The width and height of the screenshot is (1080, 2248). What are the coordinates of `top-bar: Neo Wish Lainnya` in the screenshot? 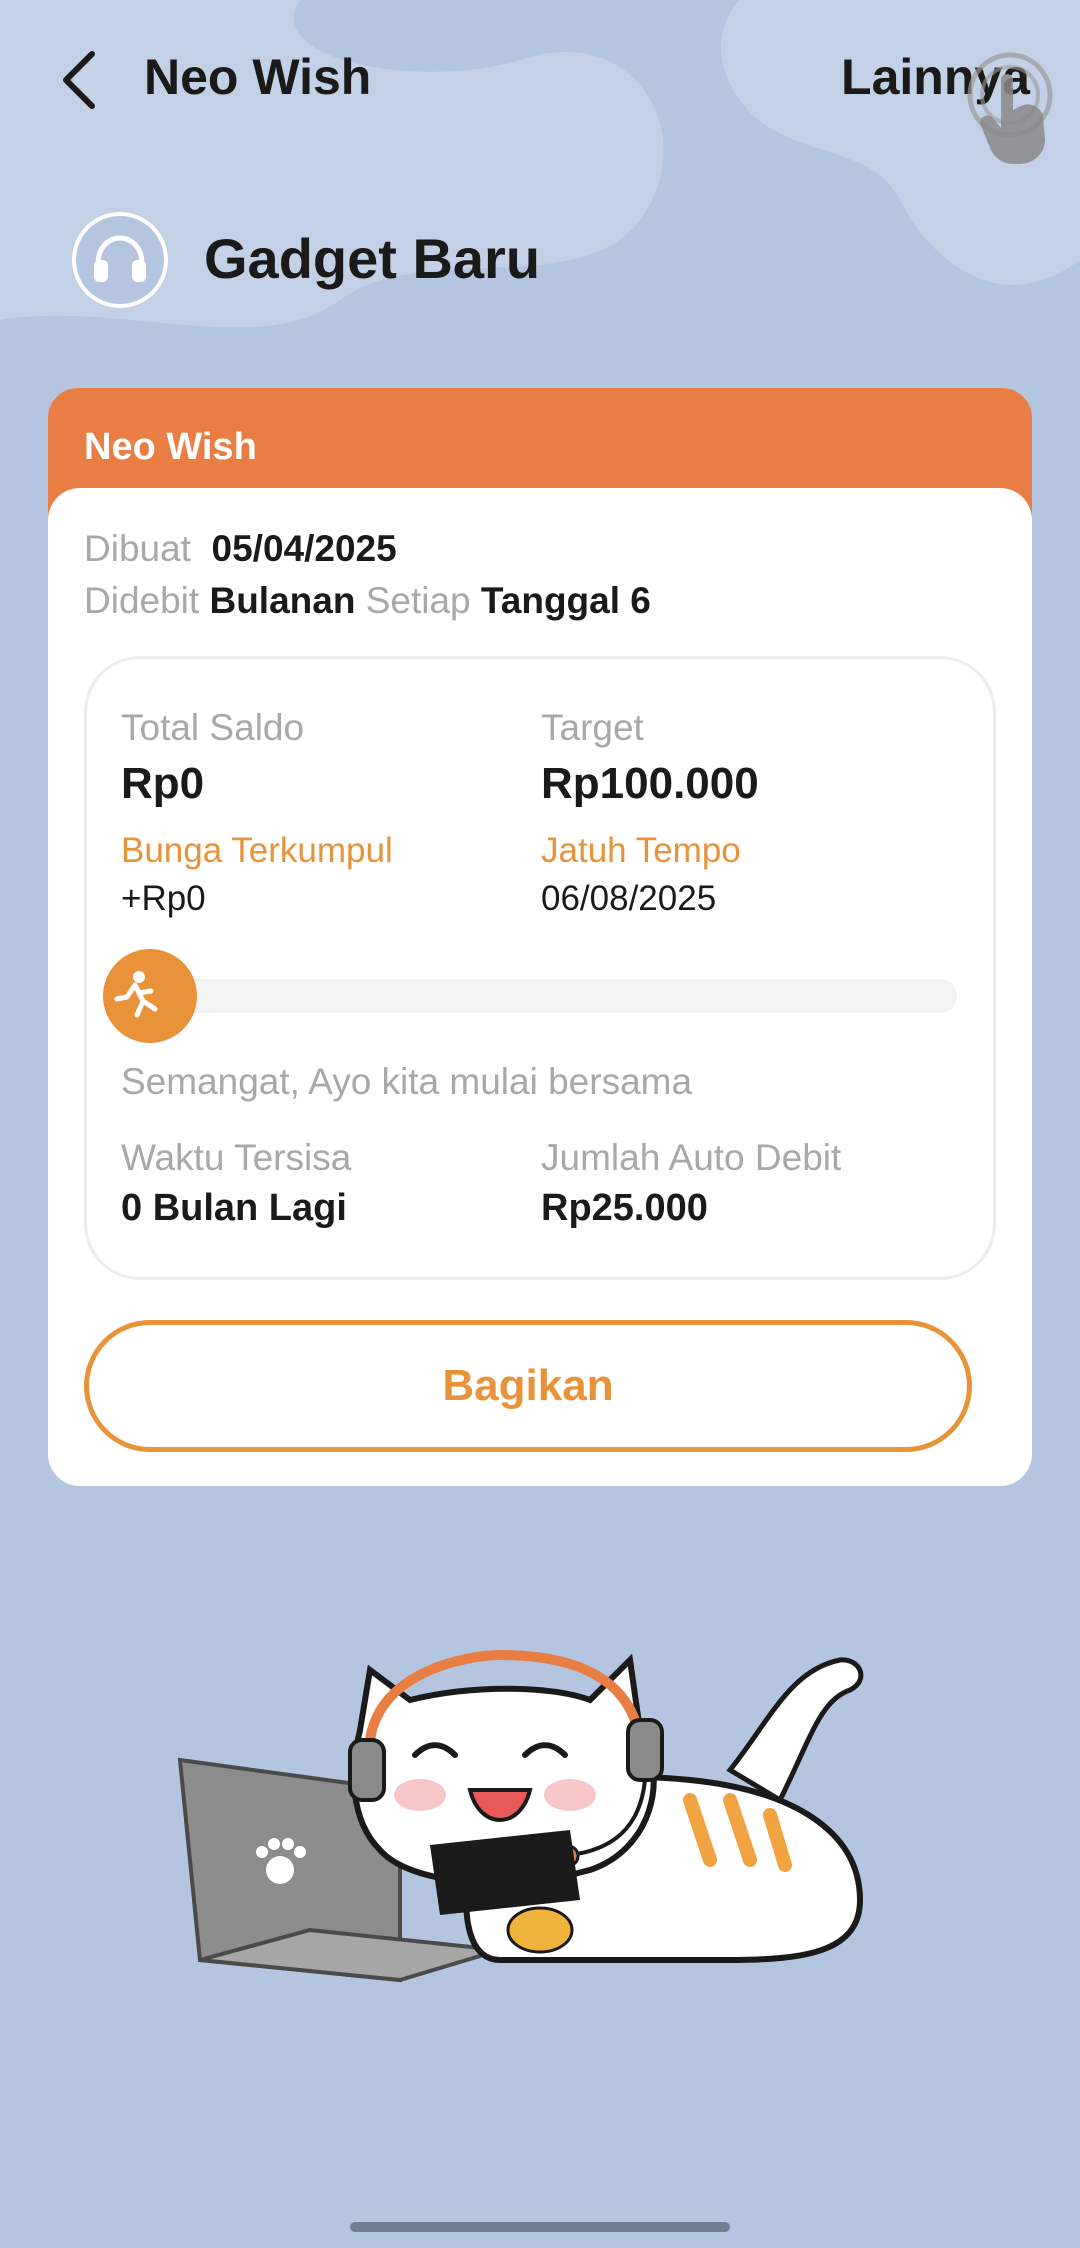 It's located at (540, 82).